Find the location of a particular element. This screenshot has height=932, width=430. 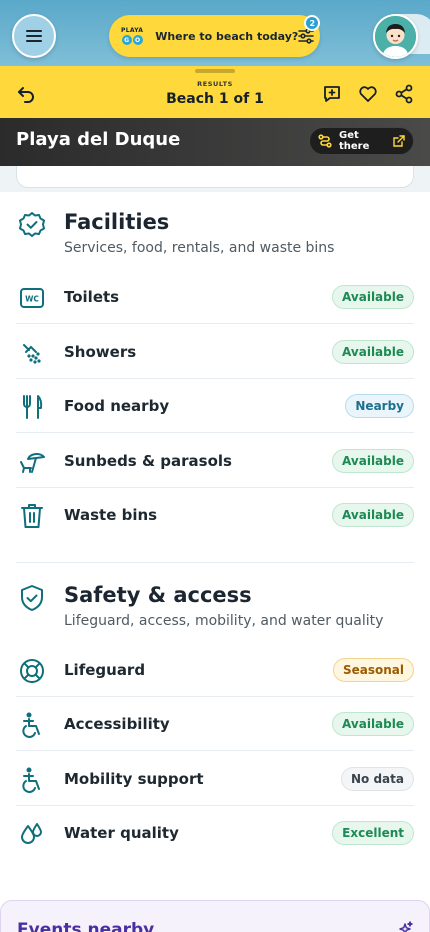

hamburger-icon is located at coordinates (34, 36).